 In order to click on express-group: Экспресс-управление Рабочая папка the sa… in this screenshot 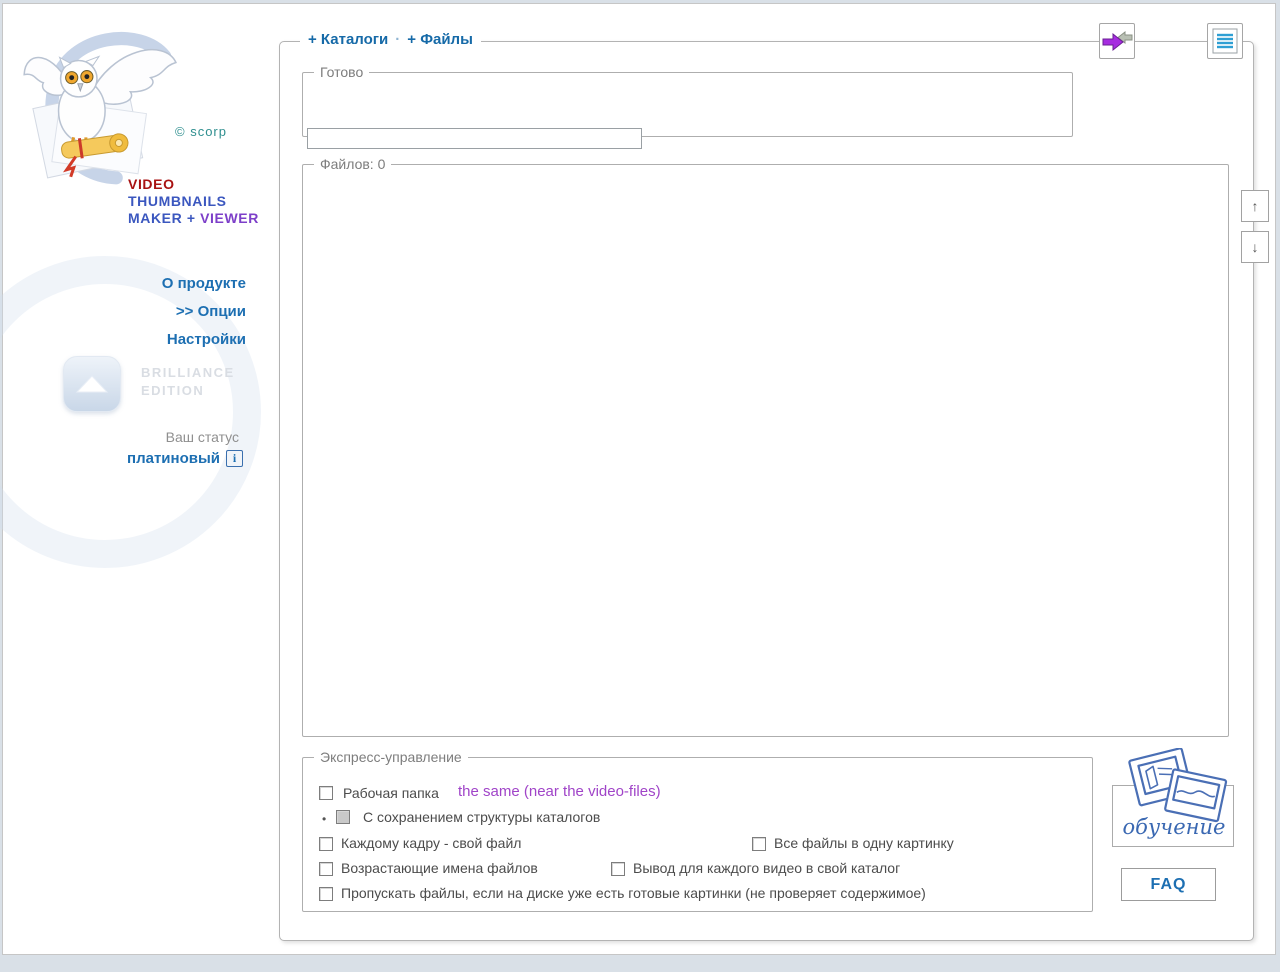, I will do `click(697, 830)`.